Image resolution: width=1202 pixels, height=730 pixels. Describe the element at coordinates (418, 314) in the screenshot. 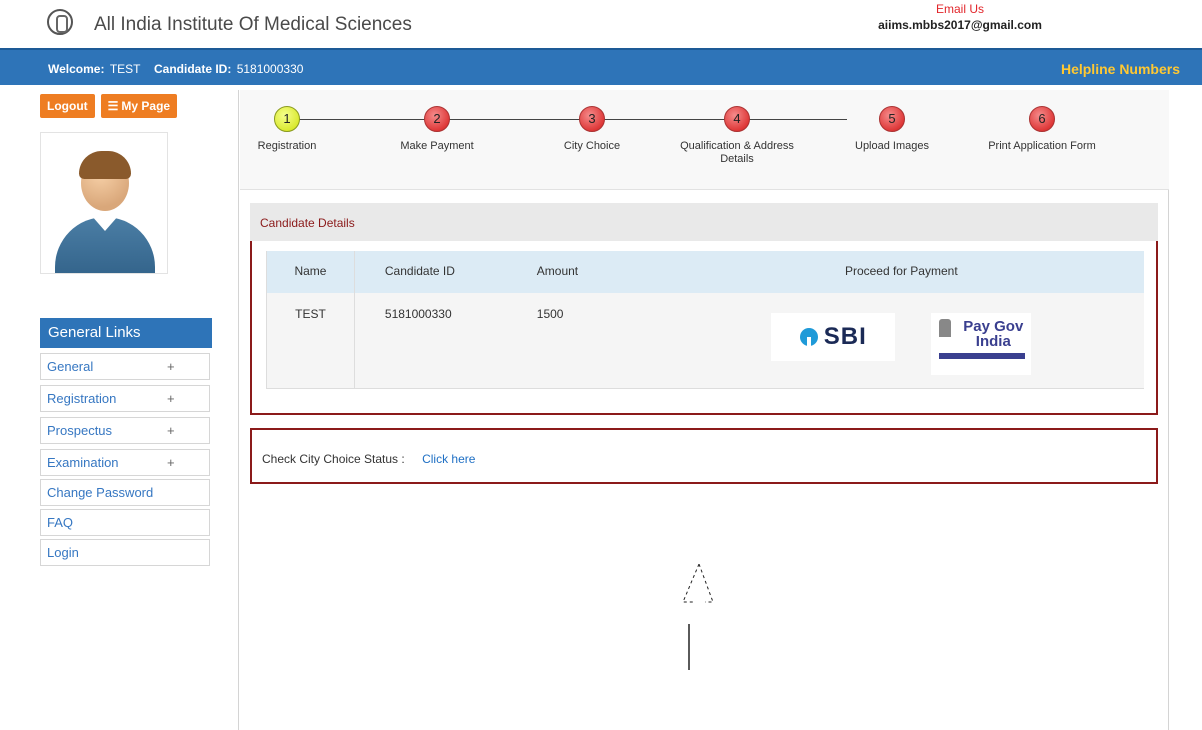

I see `cell-candidate-id: 5181000330` at that location.